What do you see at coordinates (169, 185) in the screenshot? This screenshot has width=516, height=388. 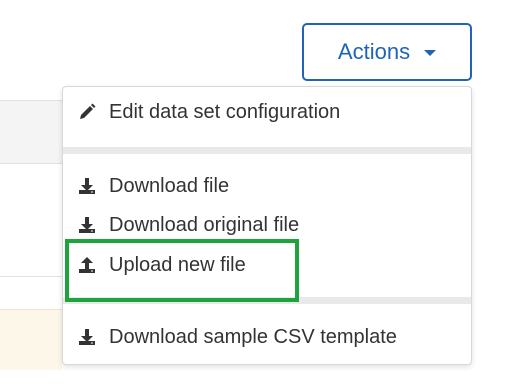 I see `menu-item-label: Download file` at bounding box center [169, 185].